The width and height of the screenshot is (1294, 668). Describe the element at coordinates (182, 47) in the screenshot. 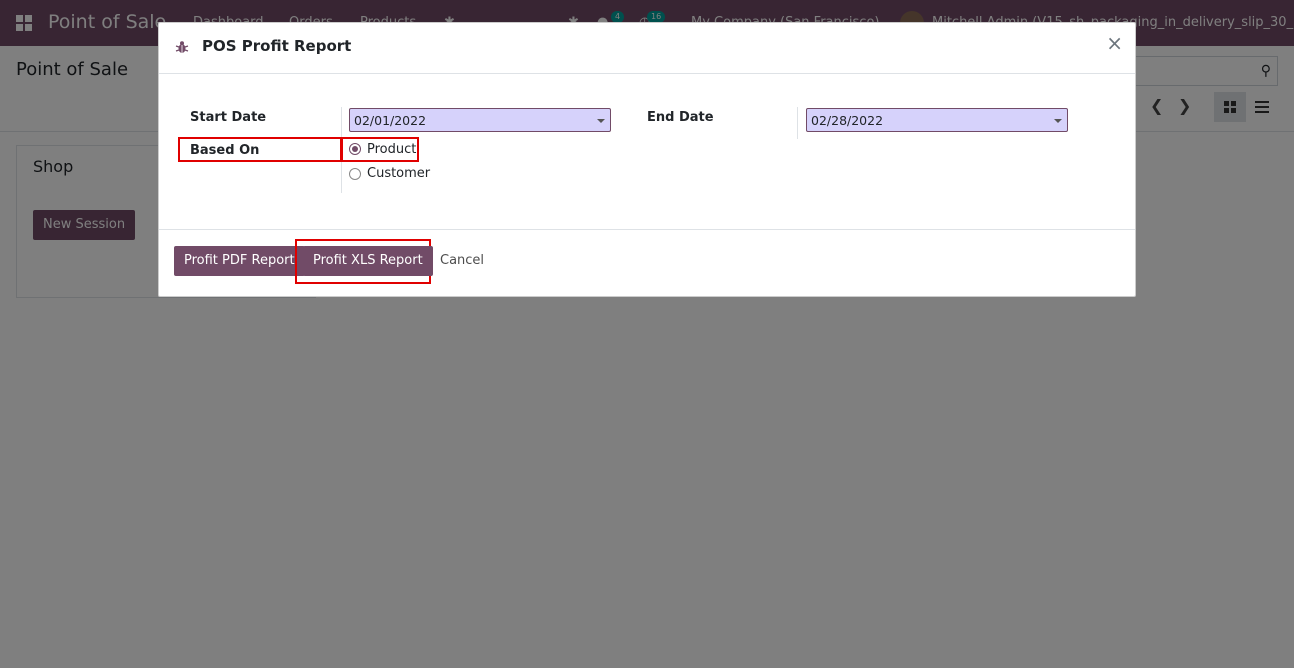

I see `bug-icon` at that location.